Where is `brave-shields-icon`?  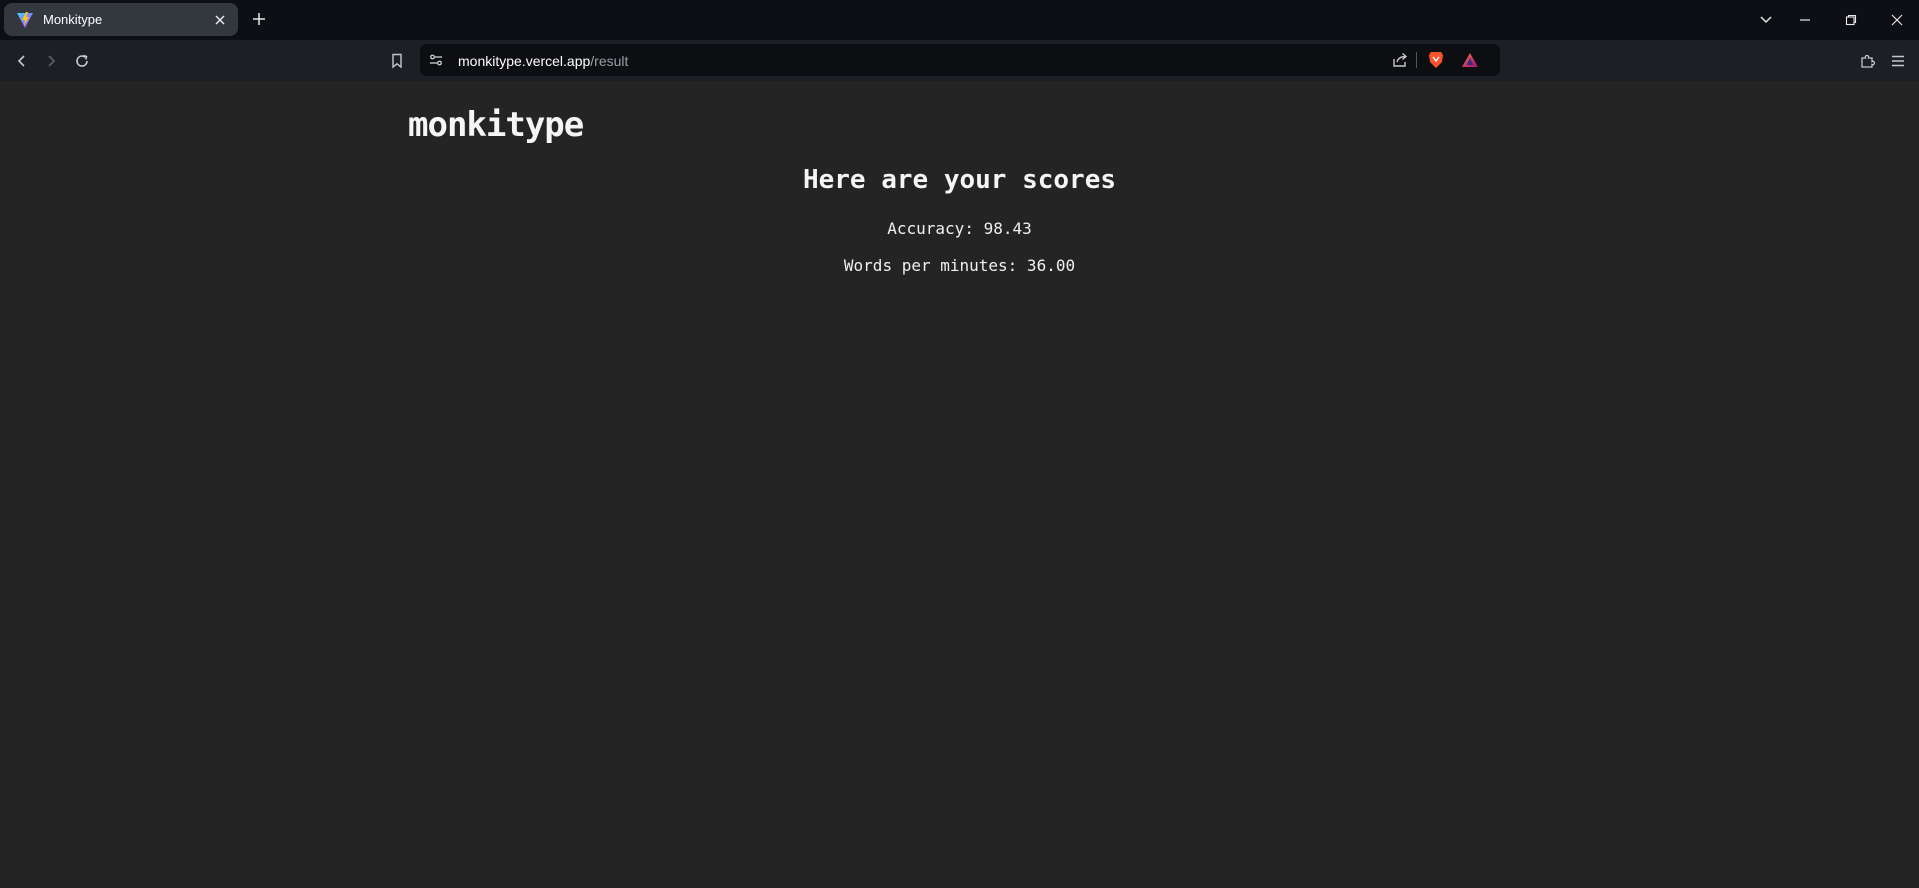
brave-shields-icon is located at coordinates (1436, 60).